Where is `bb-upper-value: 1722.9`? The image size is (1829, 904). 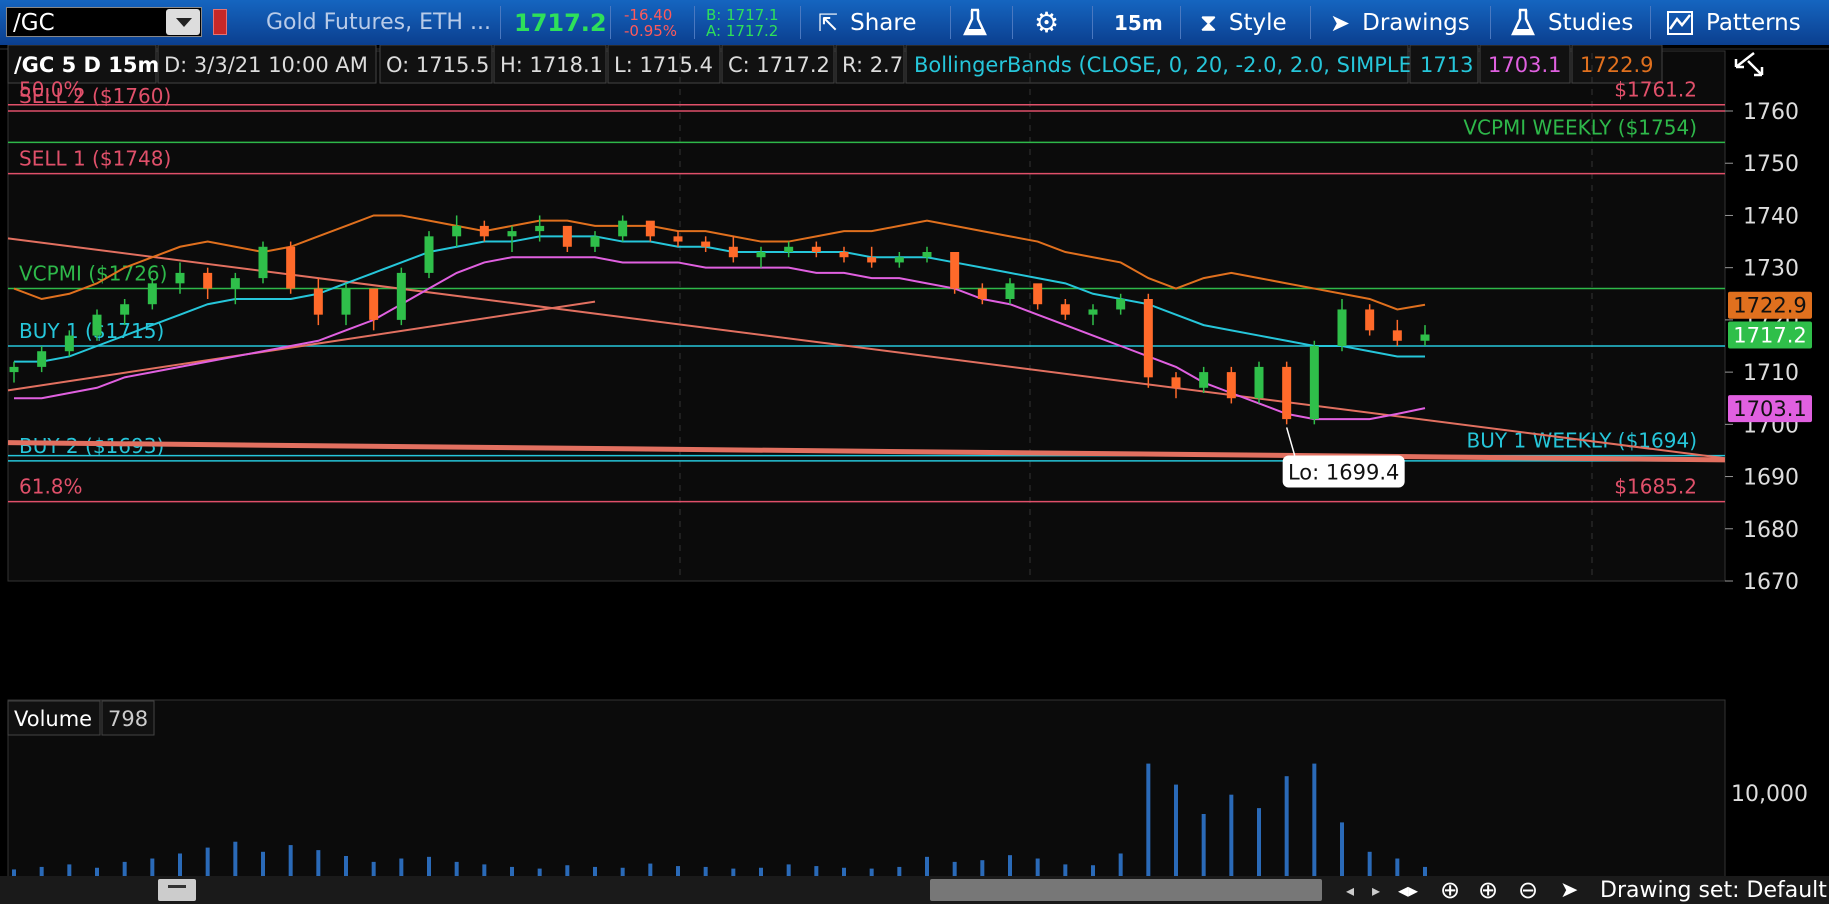
bb-upper-value: 1722.9 is located at coordinates (1616, 65).